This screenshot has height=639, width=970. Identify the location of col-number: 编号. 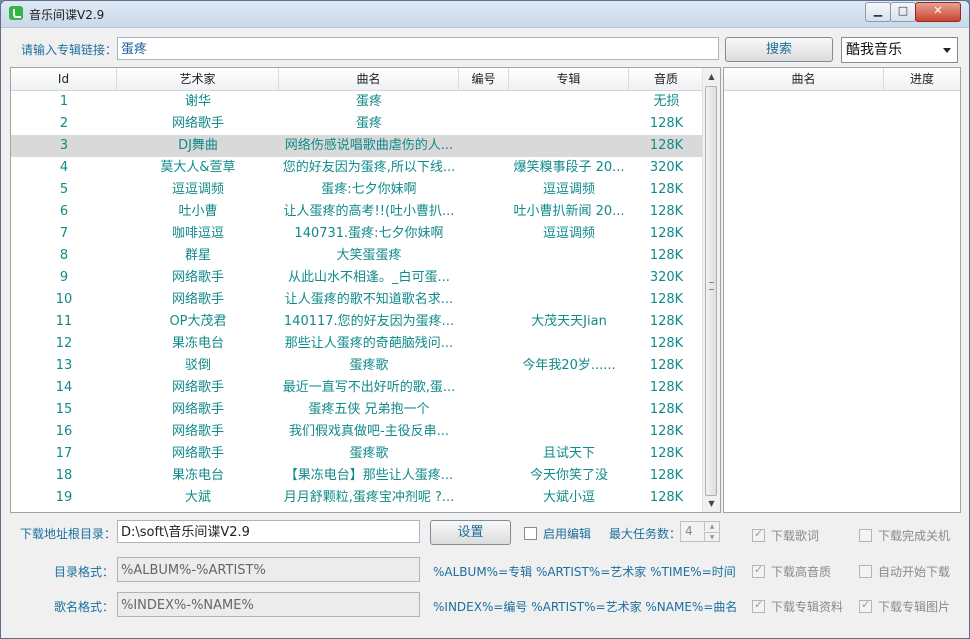
(484, 79).